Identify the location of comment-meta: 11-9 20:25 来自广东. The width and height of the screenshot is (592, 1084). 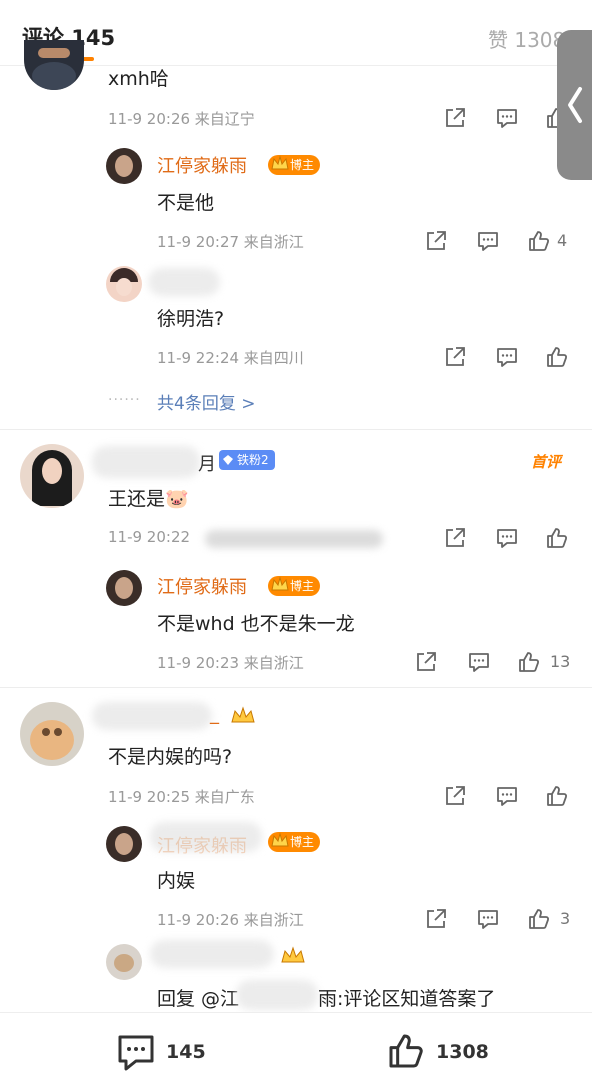
(181, 797).